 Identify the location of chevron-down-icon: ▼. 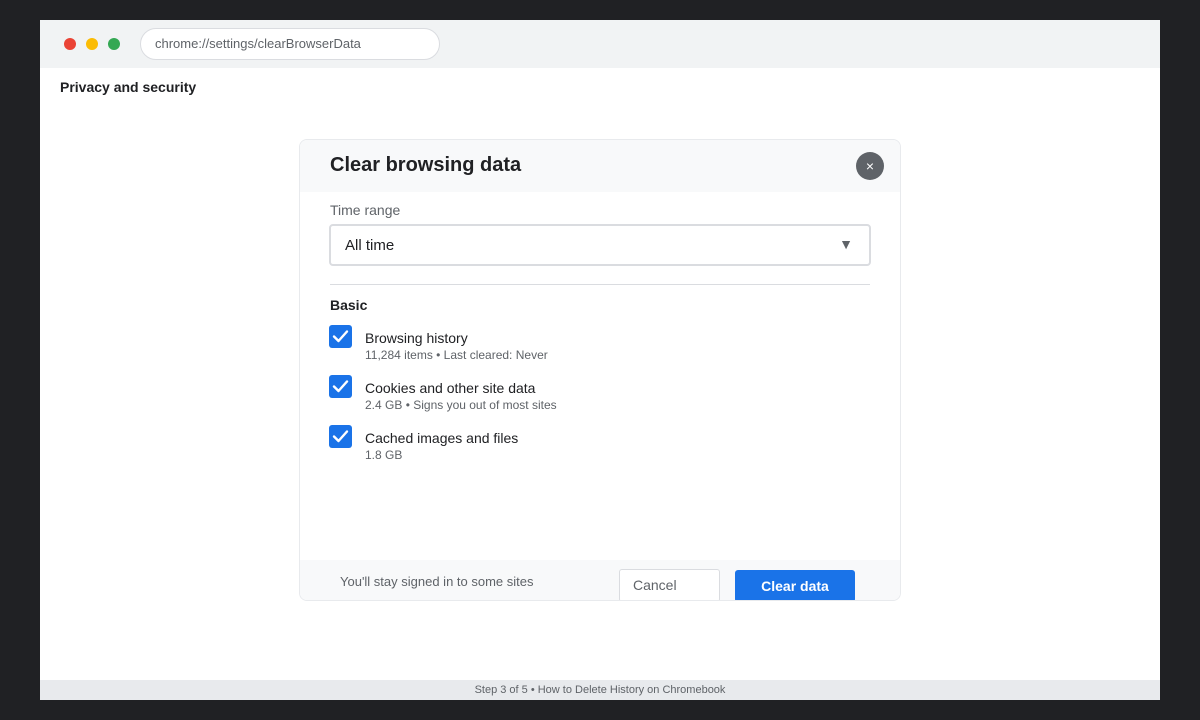
(846, 244).